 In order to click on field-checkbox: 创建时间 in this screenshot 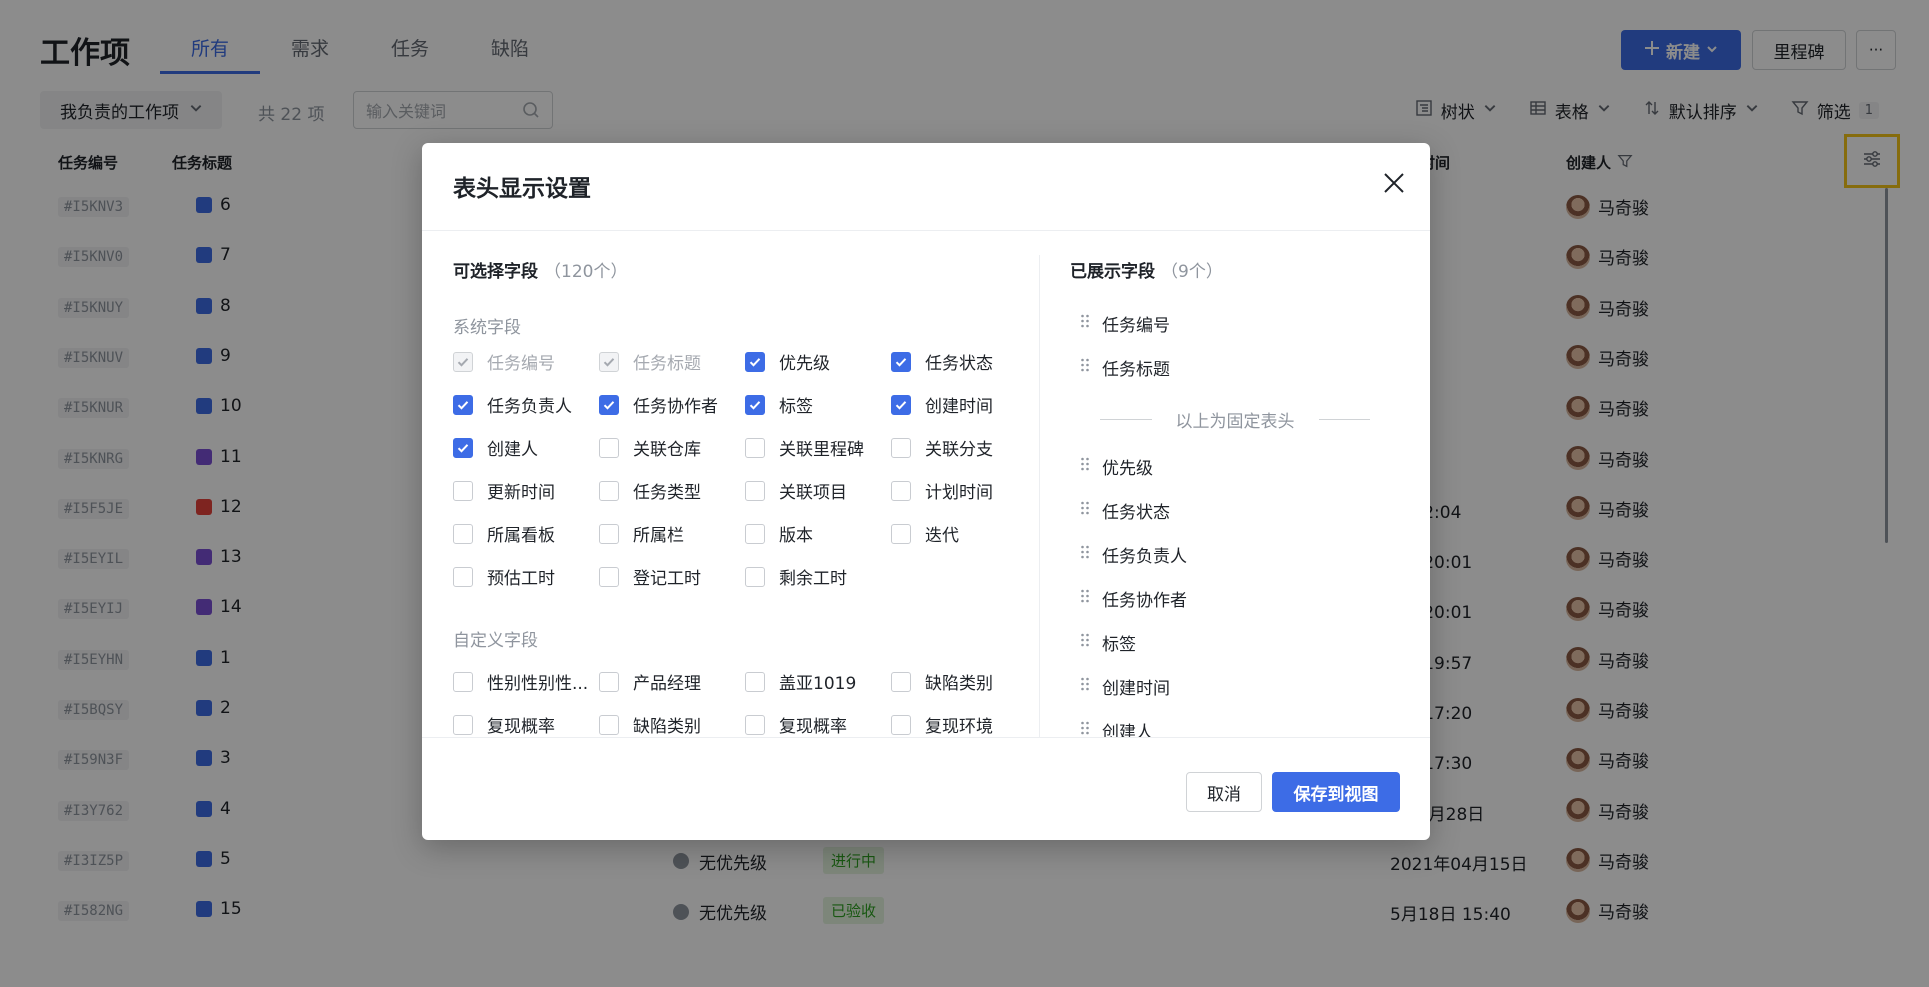, I will do `click(942, 404)`.